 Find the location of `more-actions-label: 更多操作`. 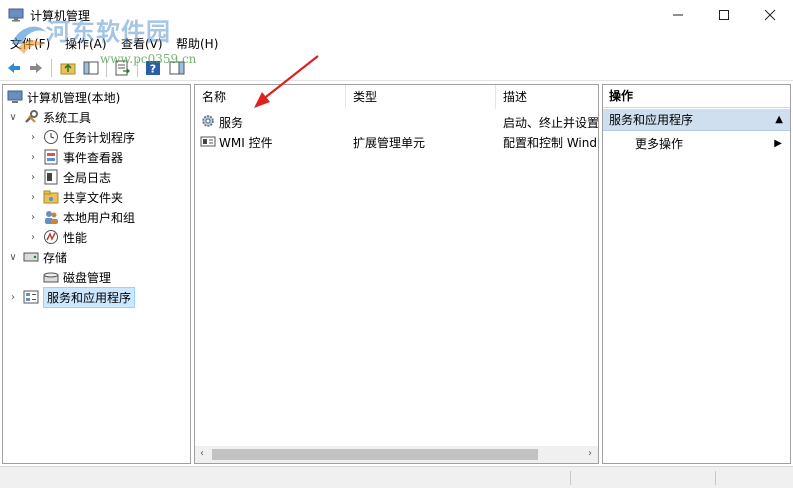

more-actions-label: 更多操作 is located at coordinates (659, 144).